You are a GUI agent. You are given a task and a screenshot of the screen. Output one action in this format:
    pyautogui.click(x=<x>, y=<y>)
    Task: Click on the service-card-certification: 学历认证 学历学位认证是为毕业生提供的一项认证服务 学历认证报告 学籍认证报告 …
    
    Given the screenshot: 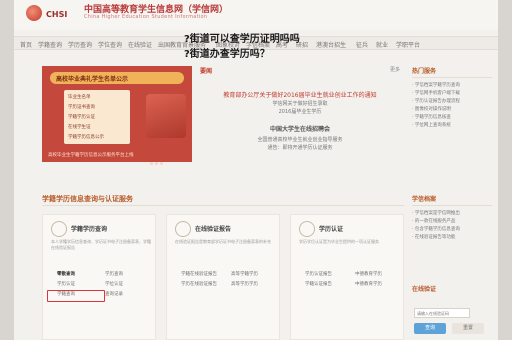 What is the action you would take?
    pyautogui.click(x=347, y=277)
    